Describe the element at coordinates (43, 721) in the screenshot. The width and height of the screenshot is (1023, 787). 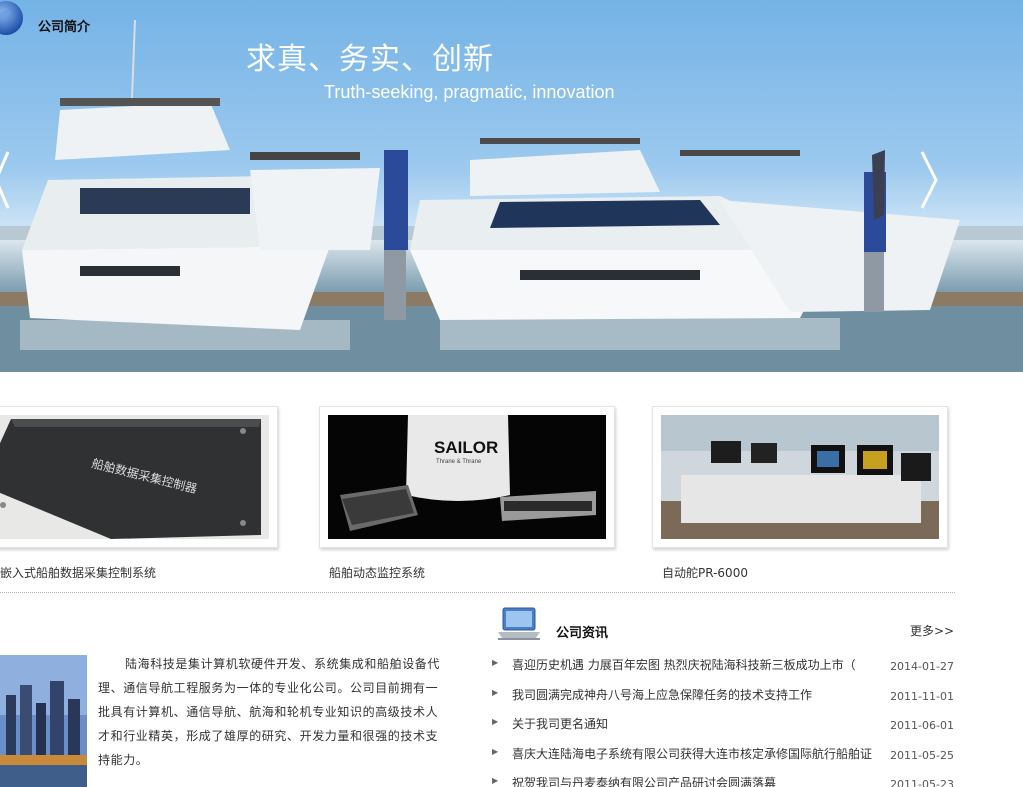
I see `city-skyline-image` at that location.